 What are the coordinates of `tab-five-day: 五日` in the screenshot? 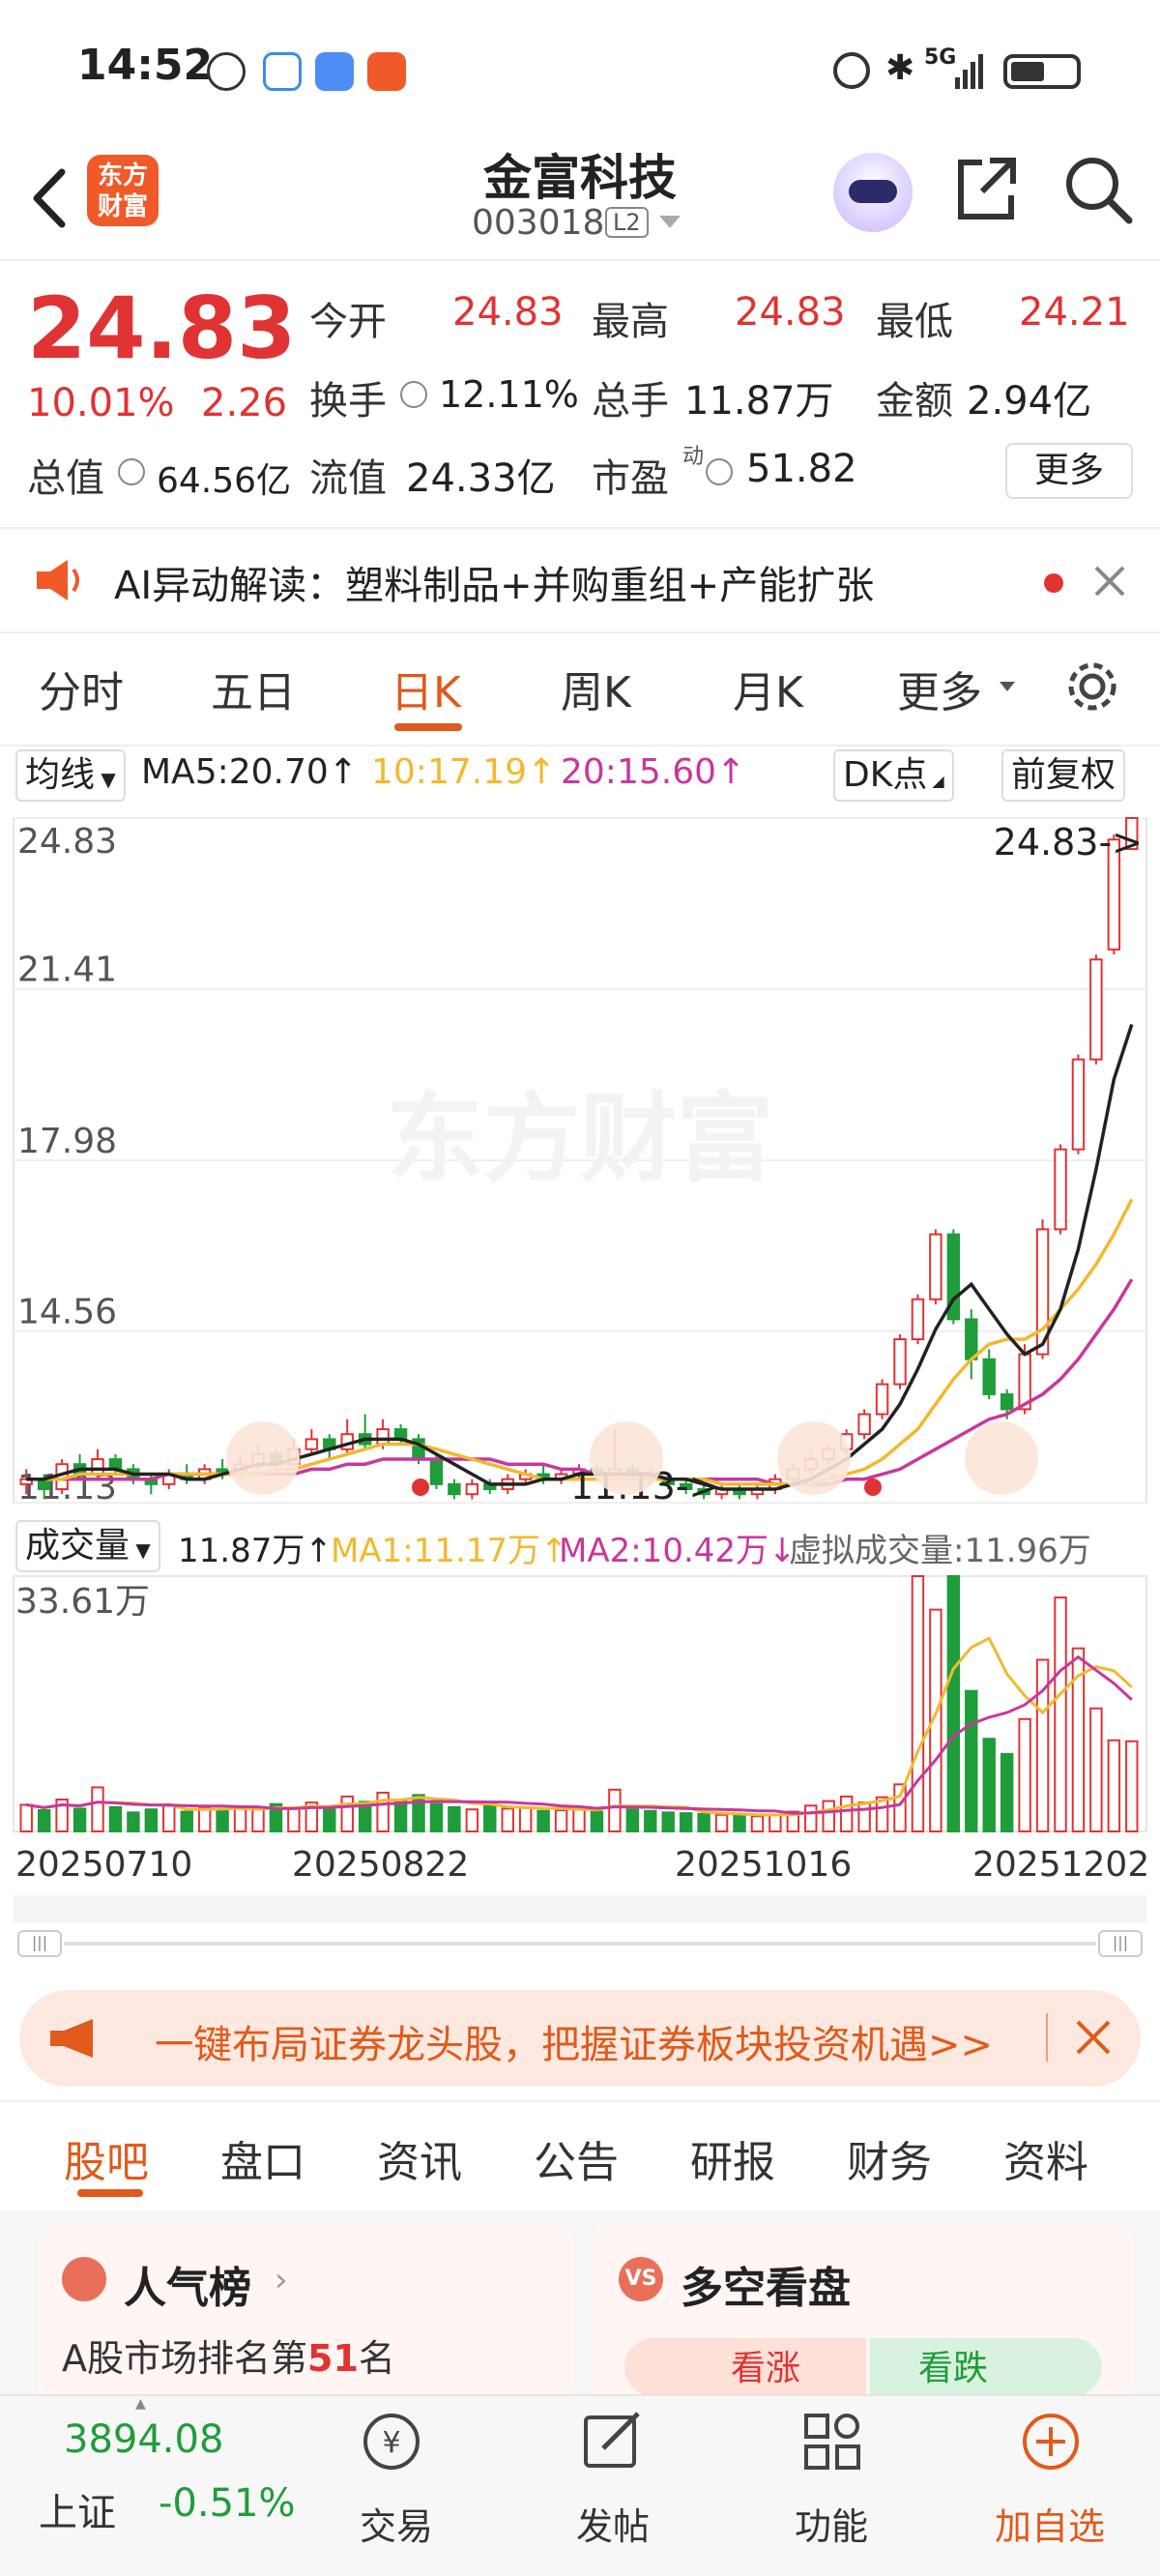 It's located at (253, 688).